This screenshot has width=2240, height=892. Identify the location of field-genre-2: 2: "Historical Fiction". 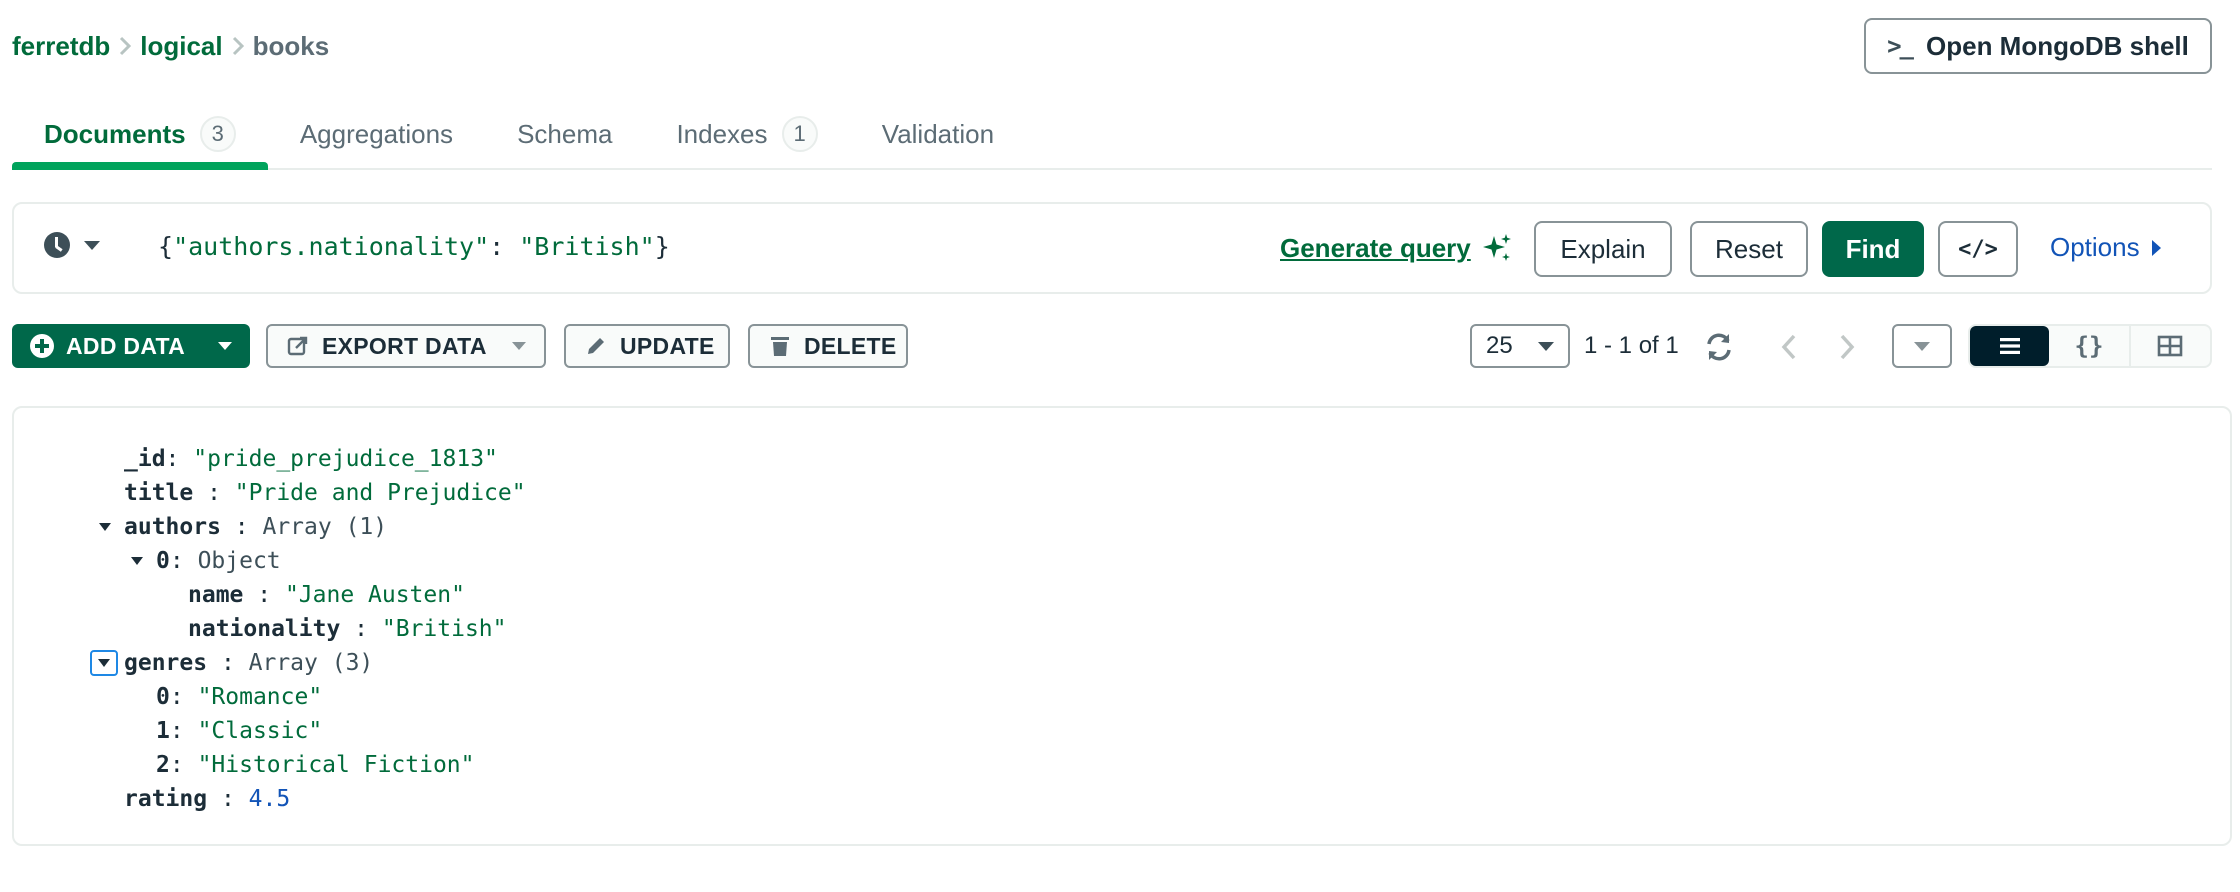
(315, 765).